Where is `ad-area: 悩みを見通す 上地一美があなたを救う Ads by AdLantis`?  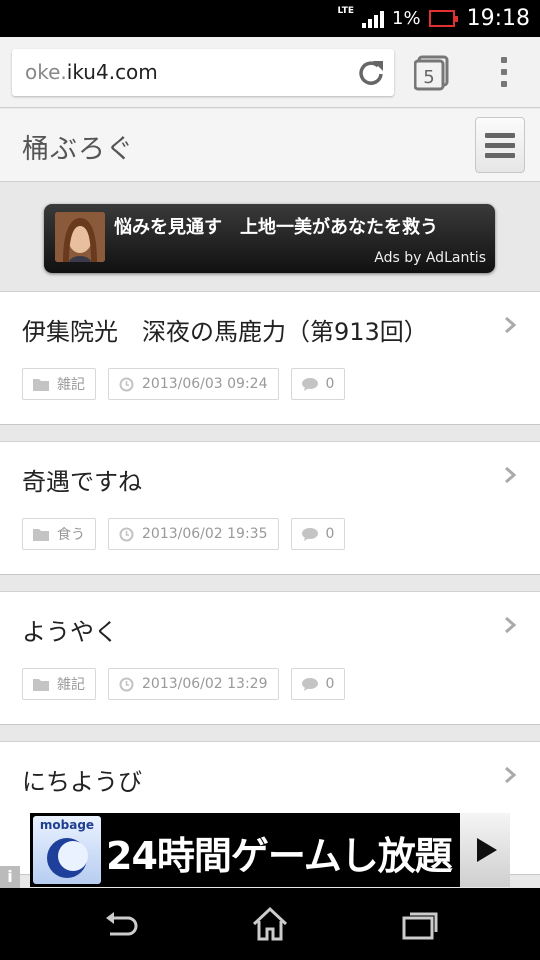 ad-area: 悩みを見通す 上地一美があなたを救う Ads by AdLantis is located at coordinates (270, 237).